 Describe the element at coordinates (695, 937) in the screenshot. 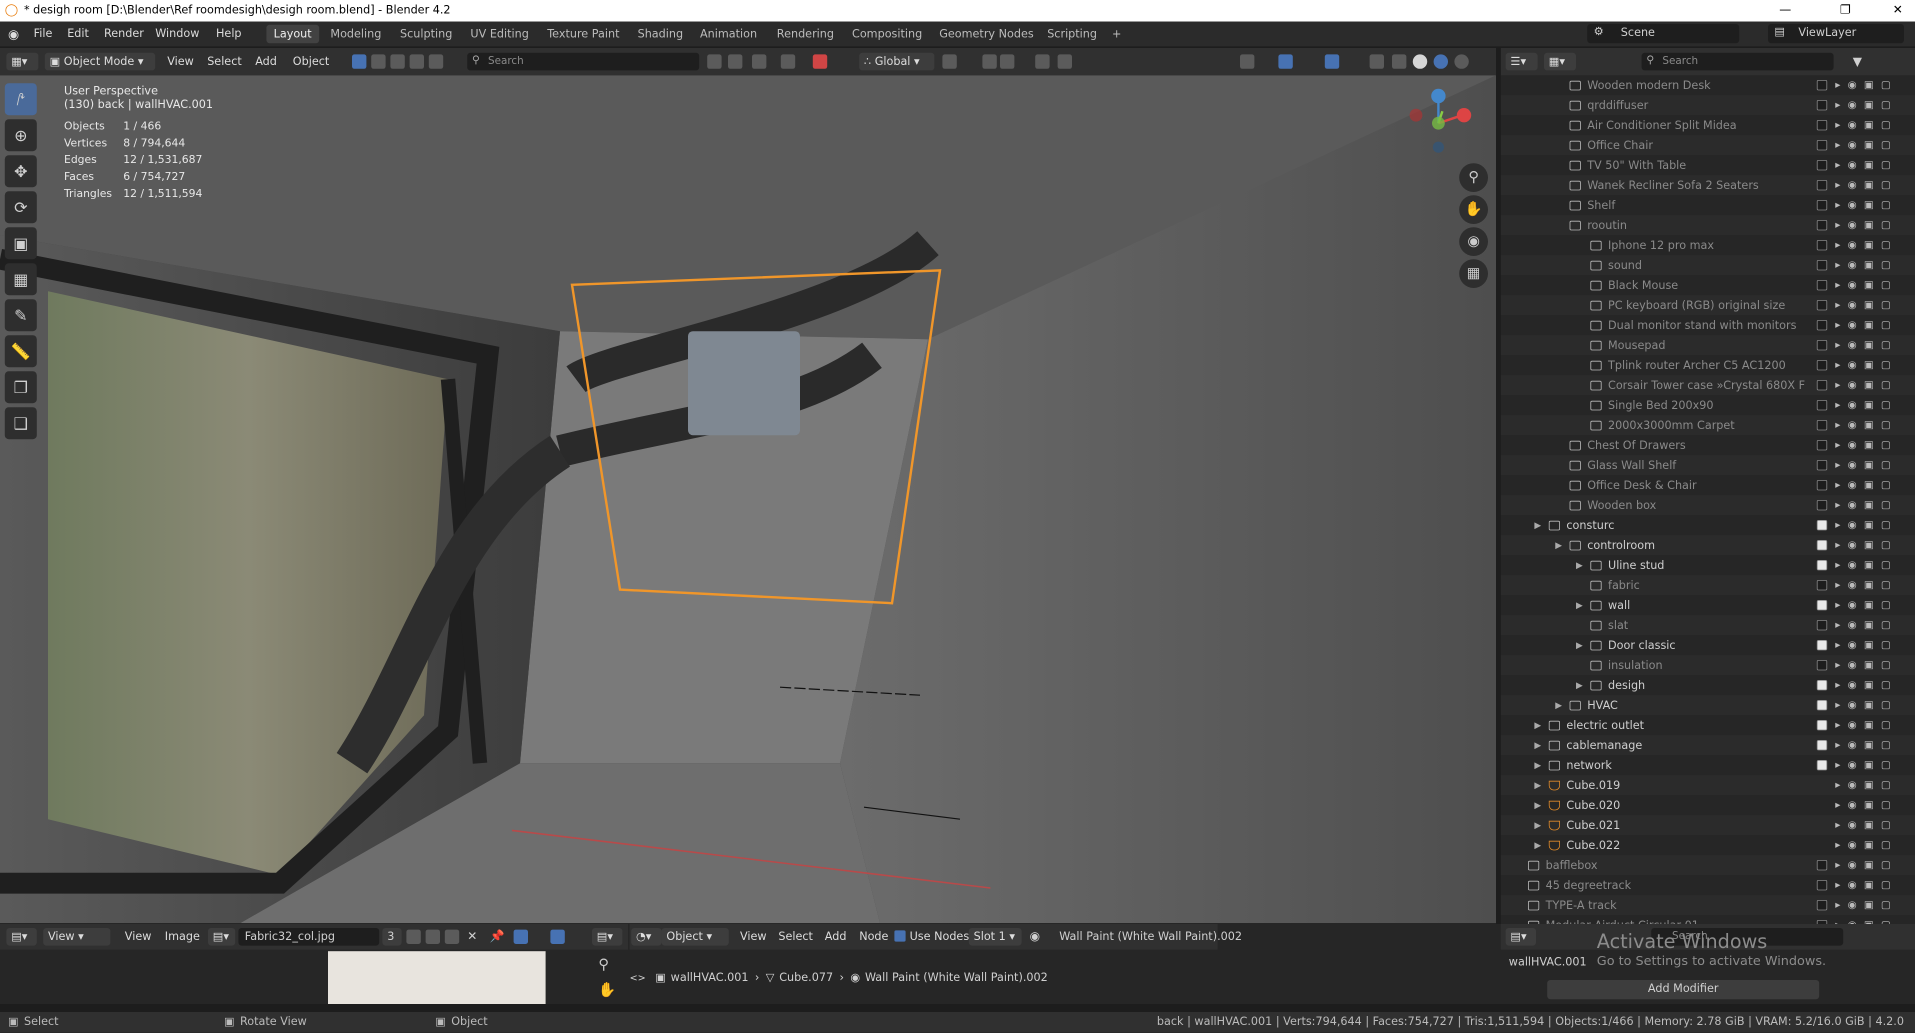

I see `shader-type-dropdown: Object ▾` at that location.